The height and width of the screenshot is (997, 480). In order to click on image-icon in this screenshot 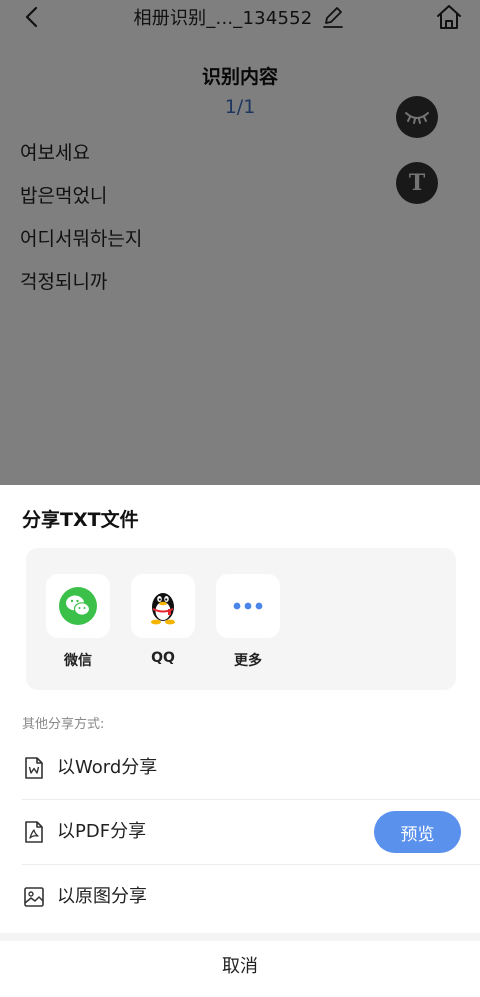, I will do `click(34, 897)`.